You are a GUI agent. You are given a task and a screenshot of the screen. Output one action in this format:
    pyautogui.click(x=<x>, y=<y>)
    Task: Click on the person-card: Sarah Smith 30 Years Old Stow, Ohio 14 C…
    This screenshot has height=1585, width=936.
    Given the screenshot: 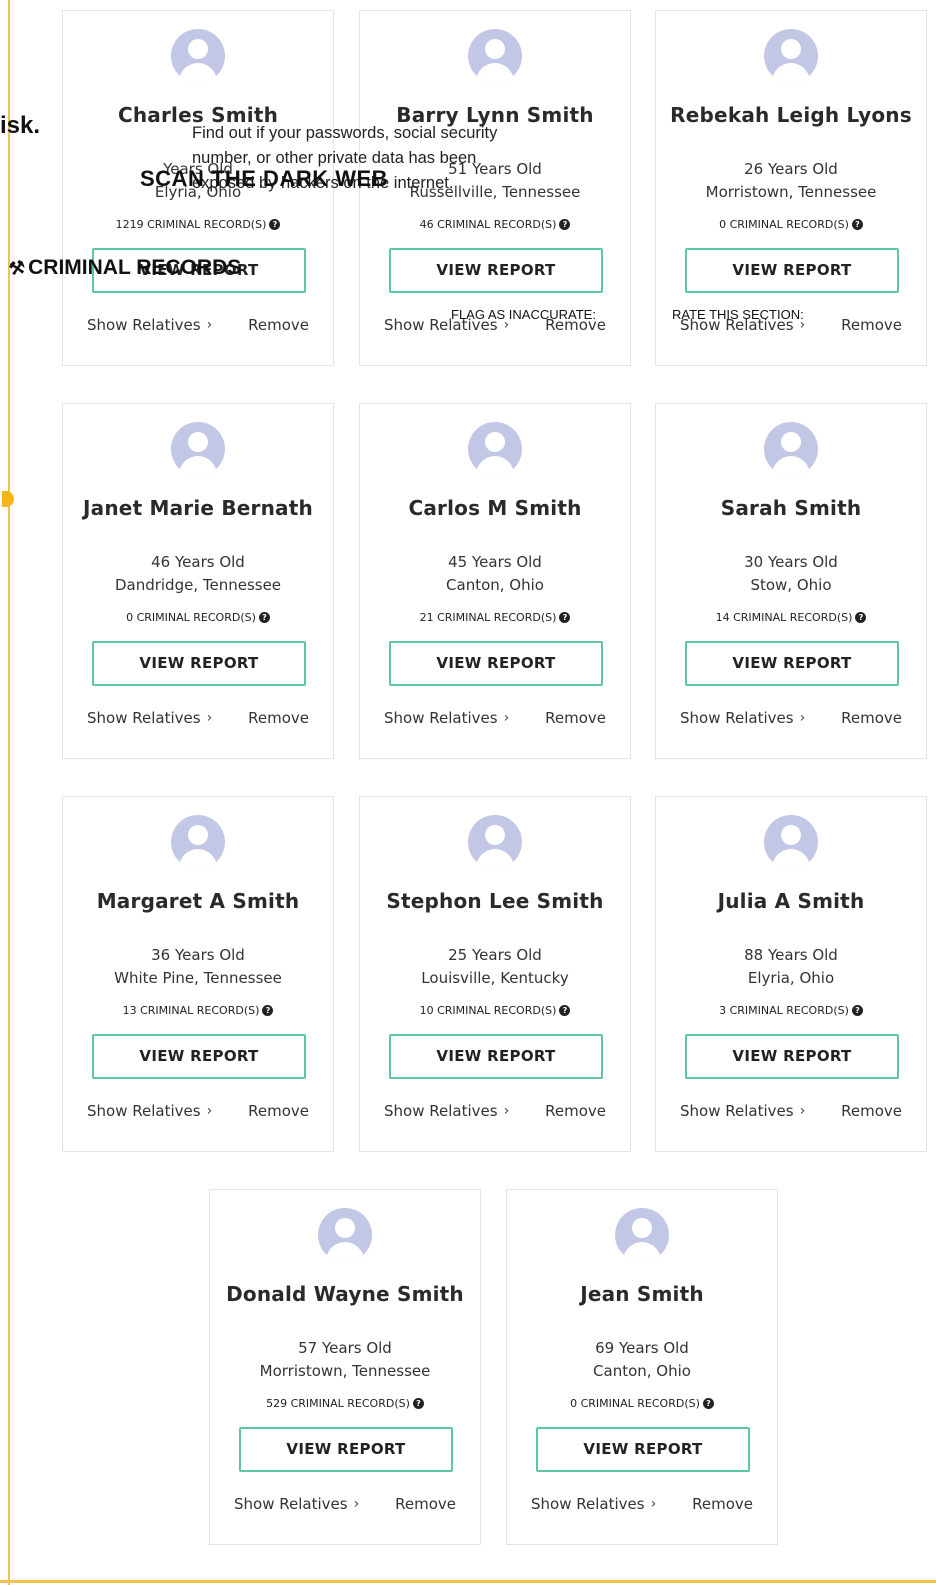 What is the action you would take?
    pyautogui.click(x=791, y=581)
    